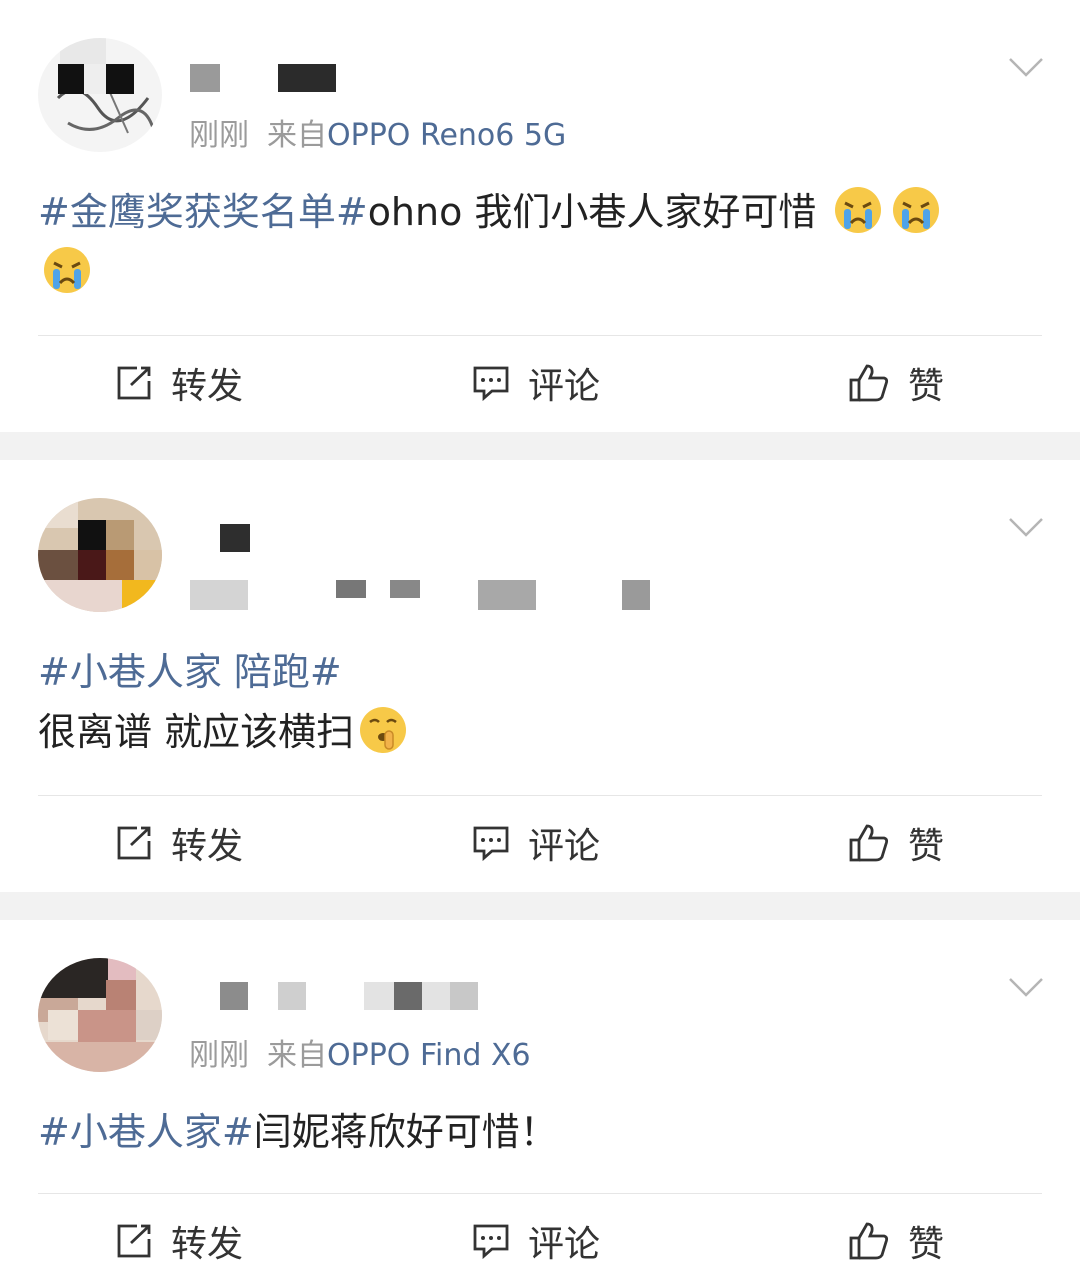 This screenshot has height=1288, width=1080. I want to click on post-meta: 刚刚 来自OPPO Find X6, so click(360, 1052).